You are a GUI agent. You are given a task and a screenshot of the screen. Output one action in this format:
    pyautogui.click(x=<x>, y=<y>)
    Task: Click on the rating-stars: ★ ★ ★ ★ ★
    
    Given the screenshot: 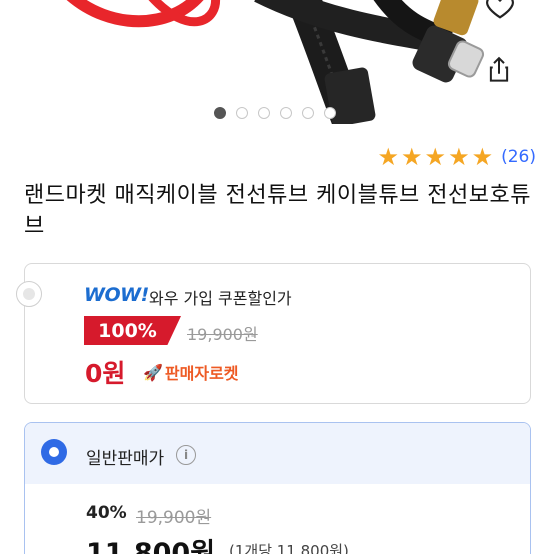 What is the action you would take?
    pyautogui.click(x=436, y=157)
    